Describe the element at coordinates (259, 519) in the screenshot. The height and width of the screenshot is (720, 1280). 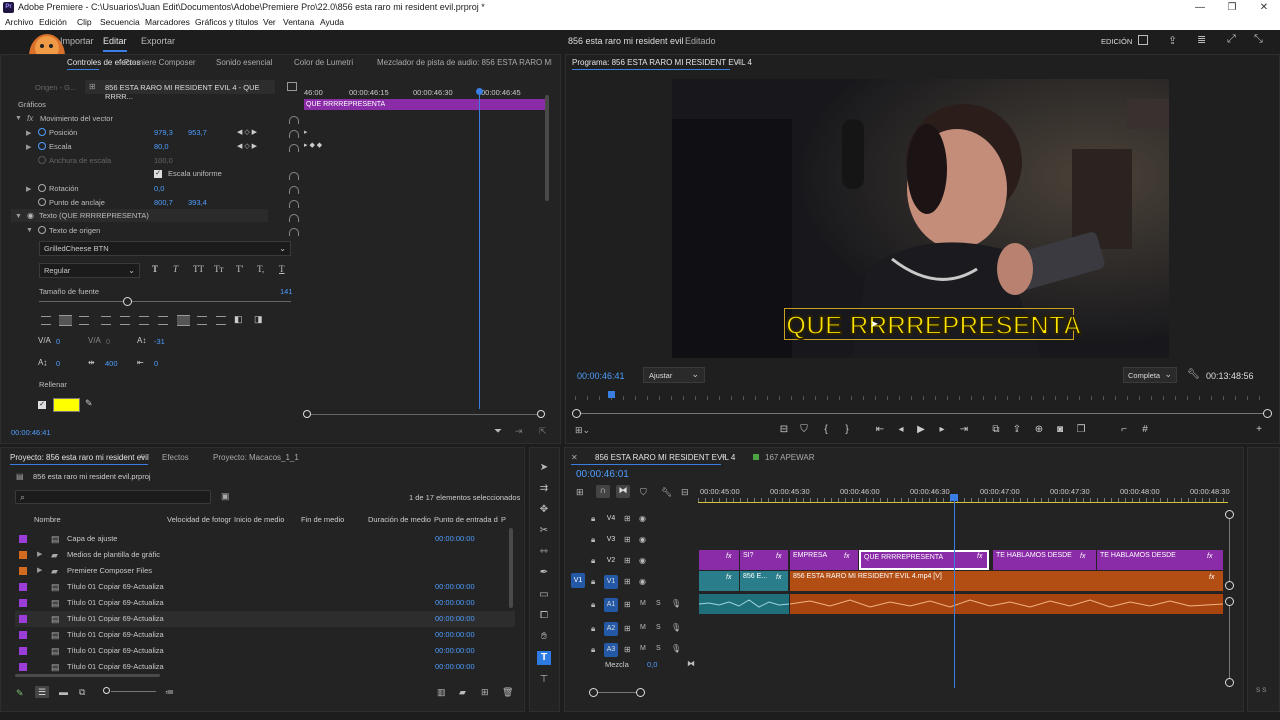
I see `col-media-start: Inicio de medio` at that location.